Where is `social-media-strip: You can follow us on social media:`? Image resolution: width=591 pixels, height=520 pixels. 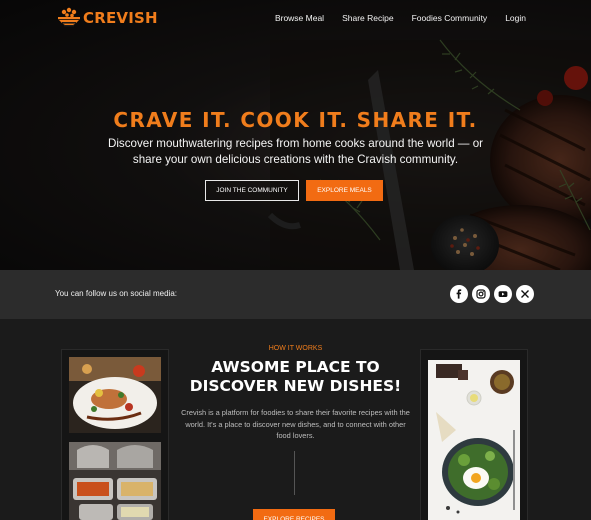 social-media-strip: You can follow us on social media: is located at coordinates (295, 294).